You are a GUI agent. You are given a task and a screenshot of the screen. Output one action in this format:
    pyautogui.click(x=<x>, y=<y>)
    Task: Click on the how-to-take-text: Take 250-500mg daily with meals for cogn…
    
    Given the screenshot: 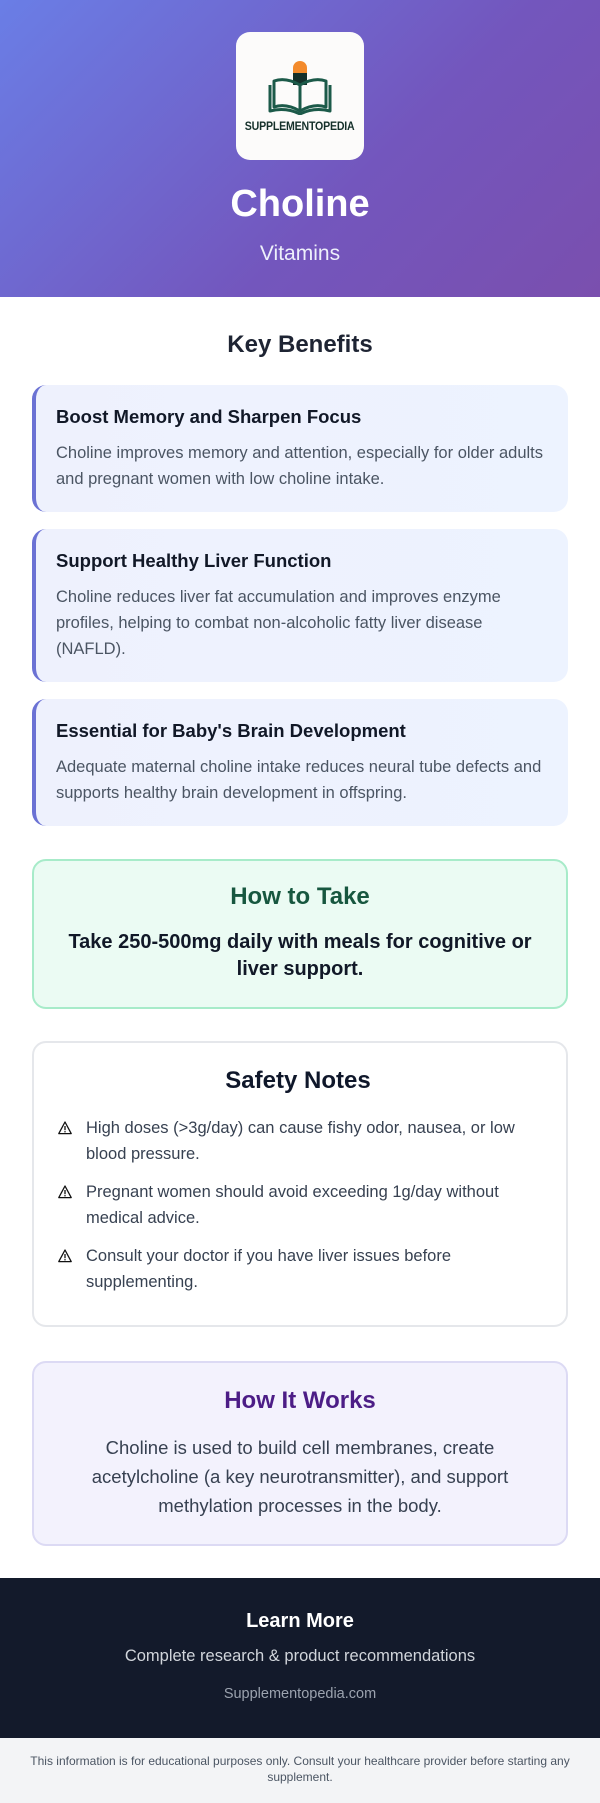 What is the action you would take?
    pyautogui.click(x=300, y=955)
    